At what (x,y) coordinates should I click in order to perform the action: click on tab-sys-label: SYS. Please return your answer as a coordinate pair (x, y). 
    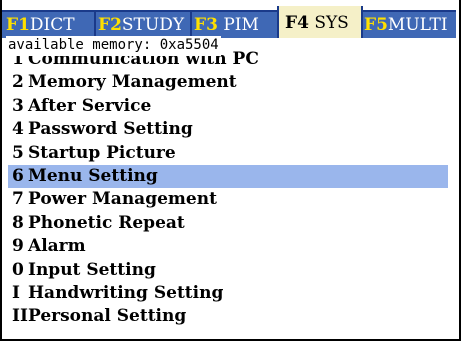
    Looking at the image, I should click on (331, 23).